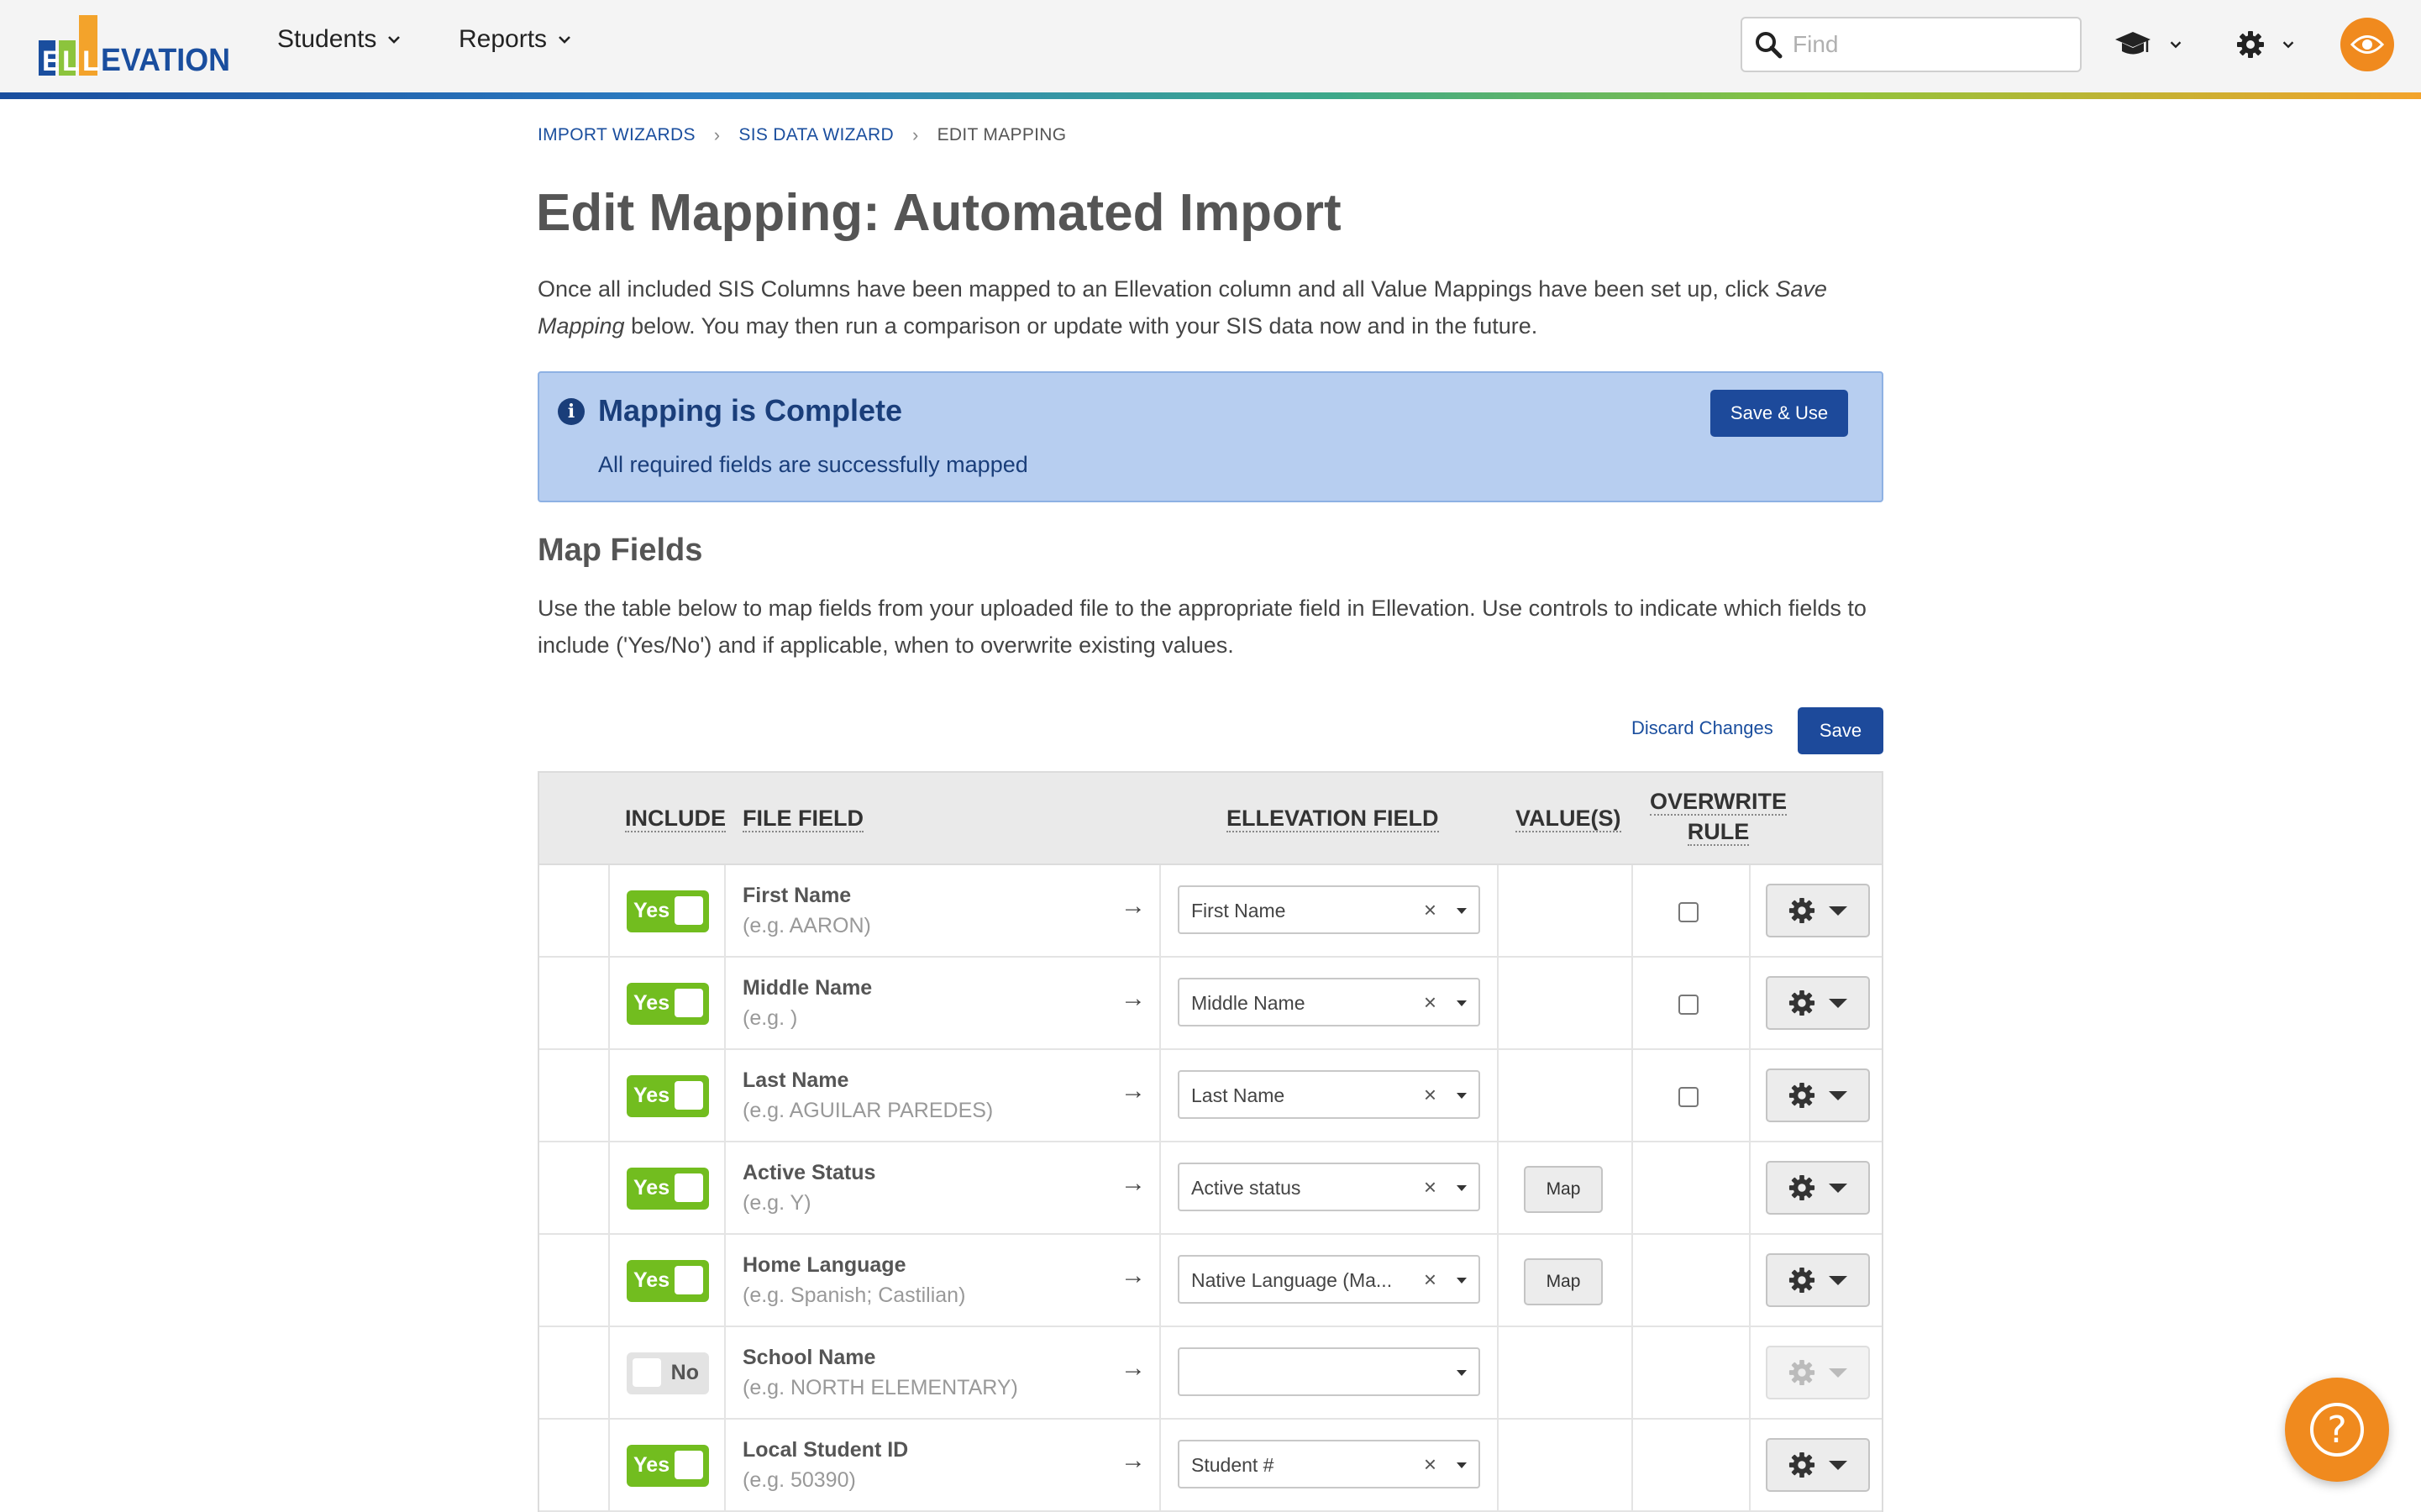  What do you see at coordinates (809, 1357) in the screenshot?
I see `file-field-name: School Name` at bounding box center [809, 1357].